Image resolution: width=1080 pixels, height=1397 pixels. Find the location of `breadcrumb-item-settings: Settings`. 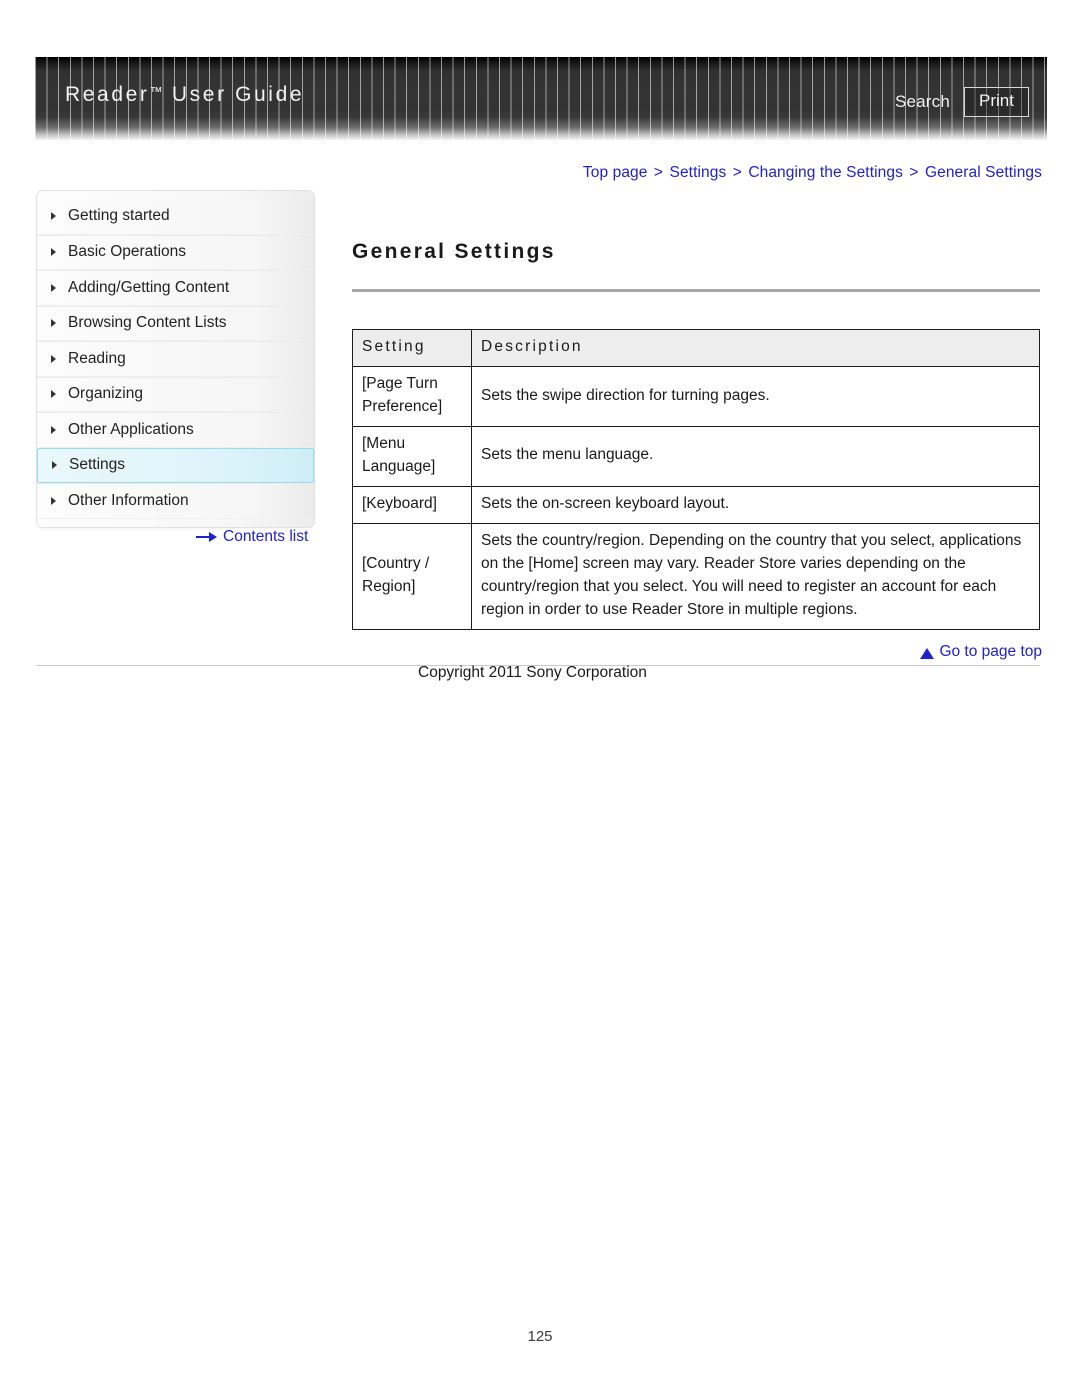

breadcrumb-item-settings: Settings is located at coordinates (698, 172).